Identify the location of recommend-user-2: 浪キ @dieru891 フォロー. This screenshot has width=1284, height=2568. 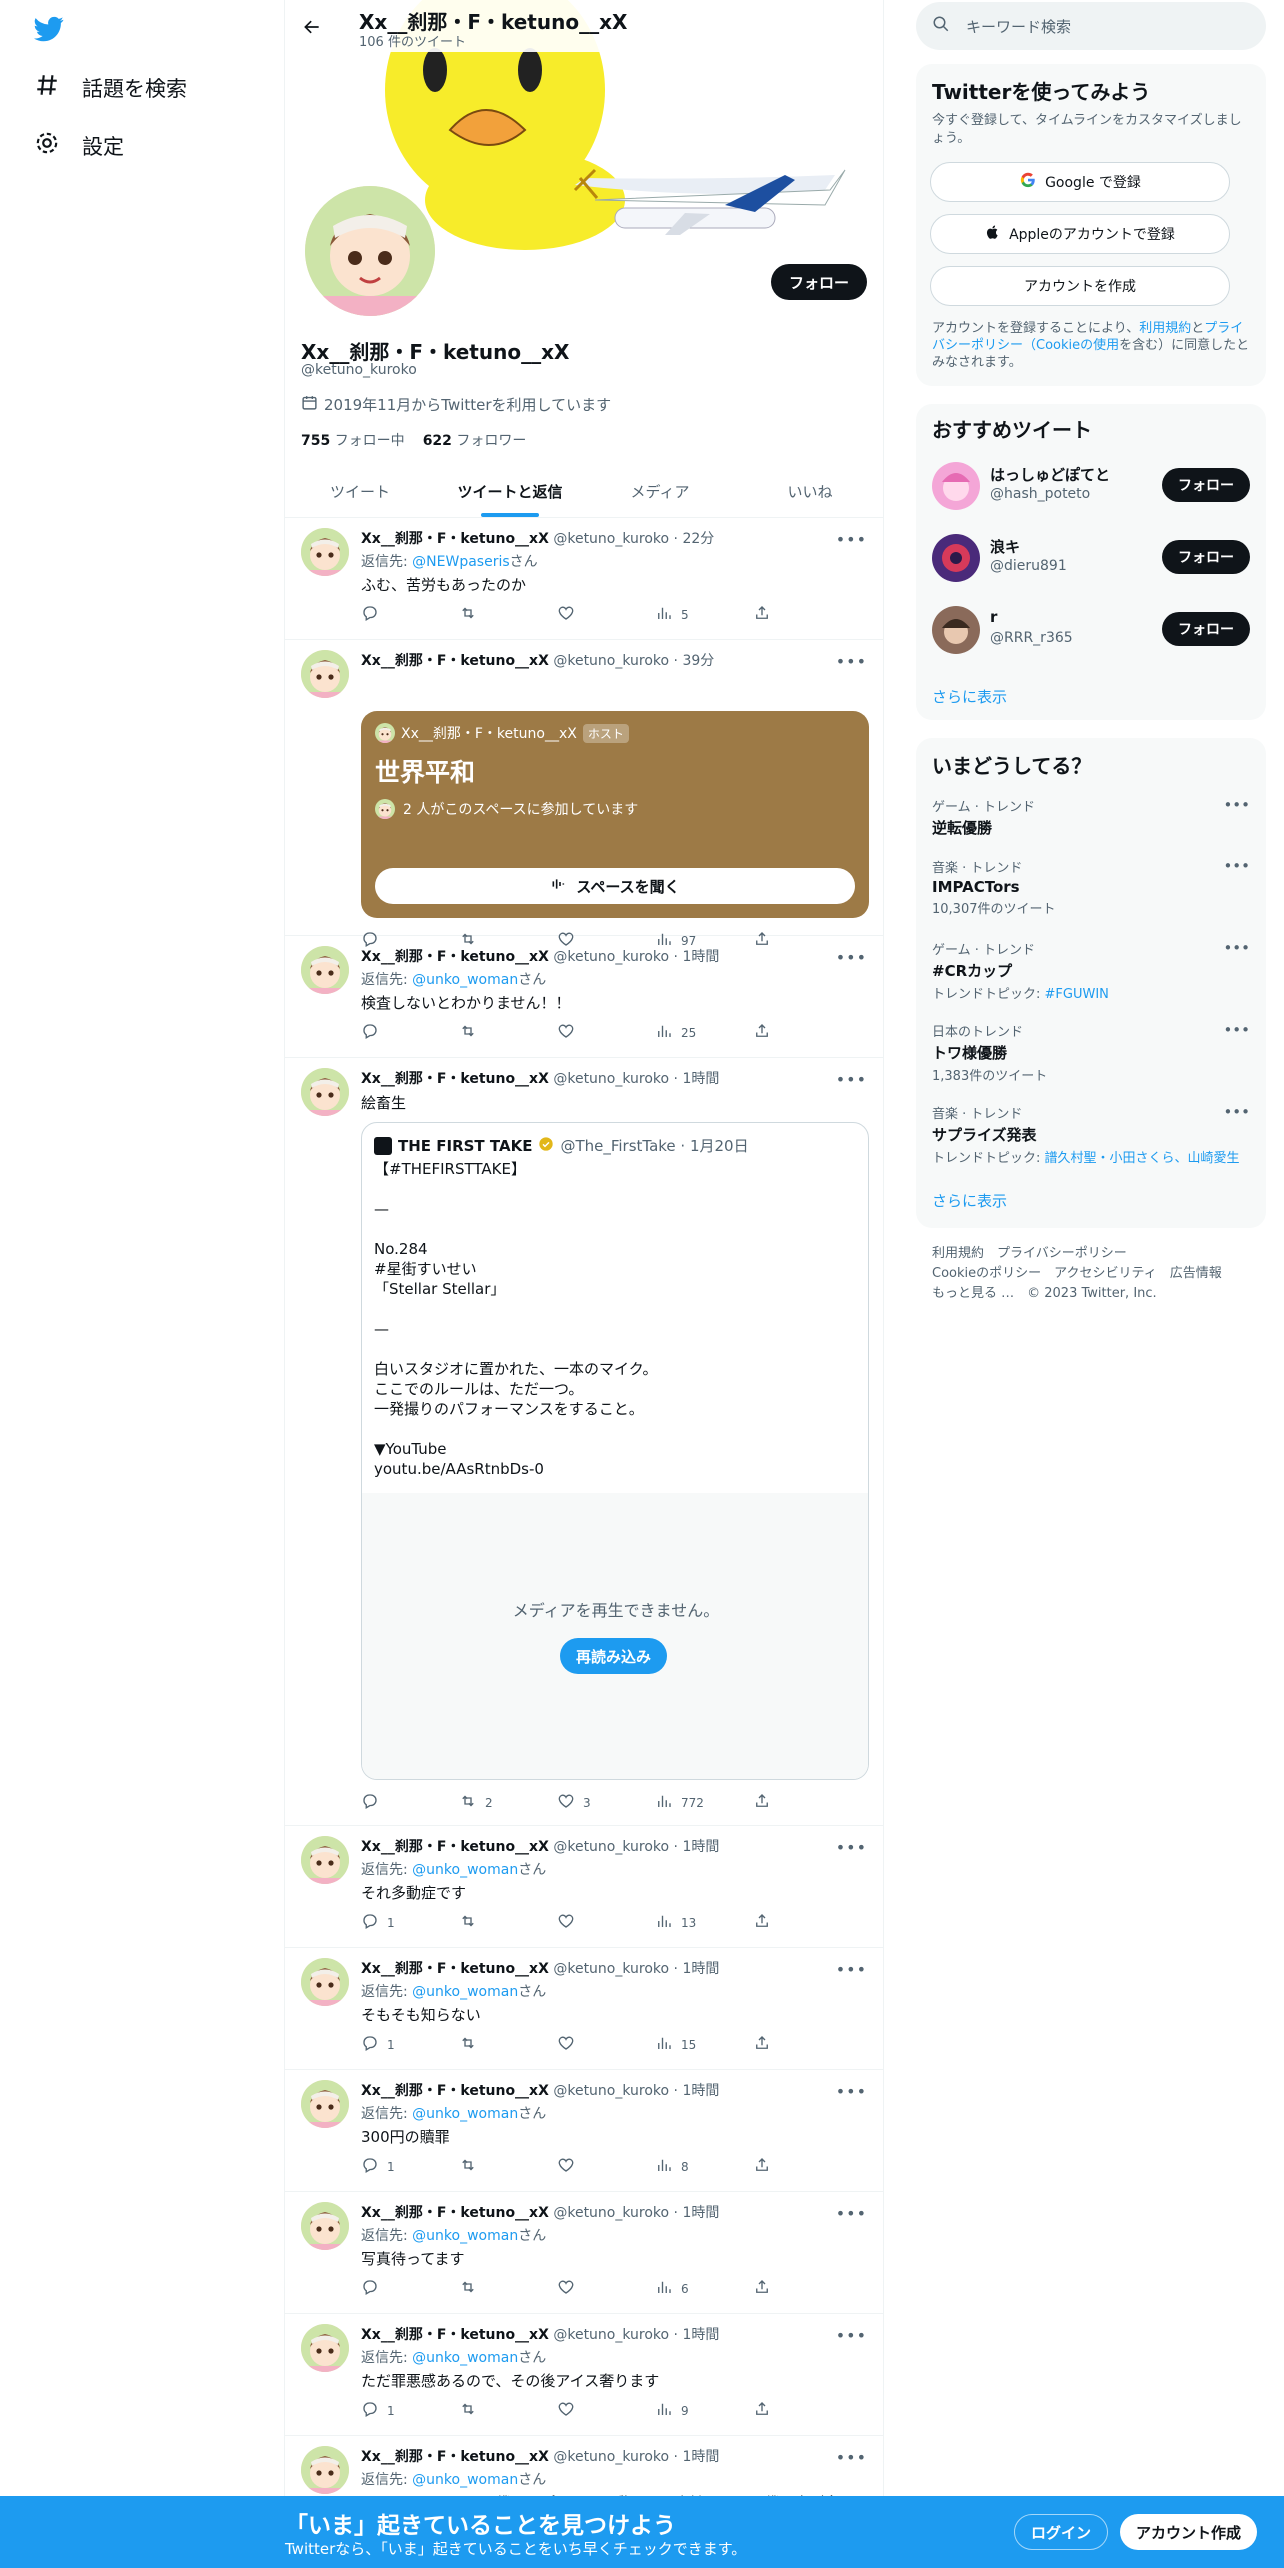
(1091, 558).